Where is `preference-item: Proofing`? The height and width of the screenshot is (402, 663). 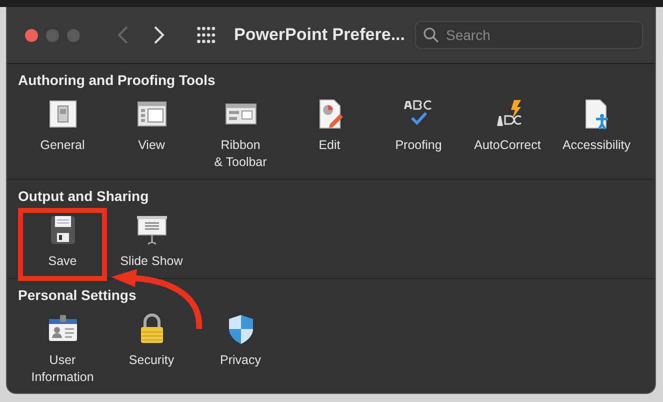
preference-item: Proofing is located at coordinates (418, 126).